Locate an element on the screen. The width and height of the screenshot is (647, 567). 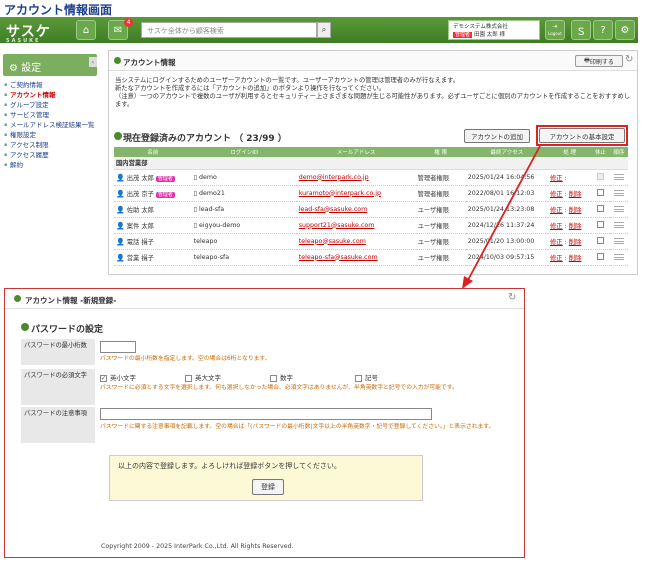
add-account-button: アカウントの追加 is located at coordinates (497, 136).